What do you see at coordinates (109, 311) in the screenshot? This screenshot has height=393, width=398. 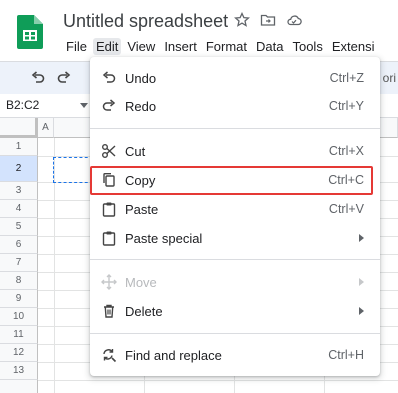 I see `trash-icon` at bounding box center [109, 311].